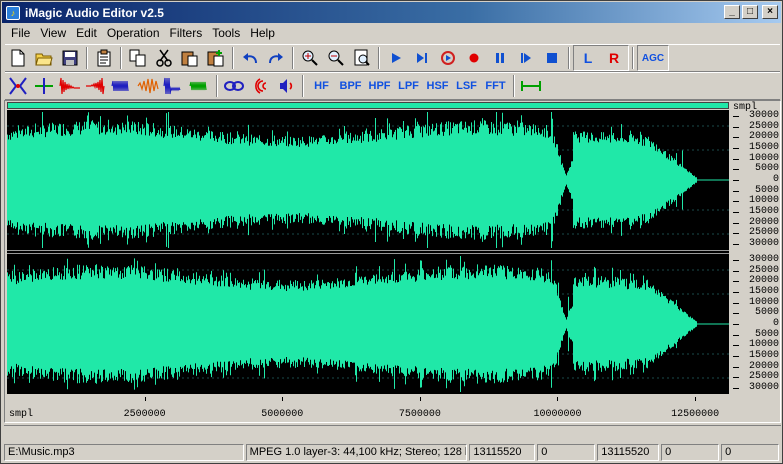 Image resolution: width=783 pixels, height=464 pixels. I want to click on main-toolbar: L R AGC, so click(392, 58).